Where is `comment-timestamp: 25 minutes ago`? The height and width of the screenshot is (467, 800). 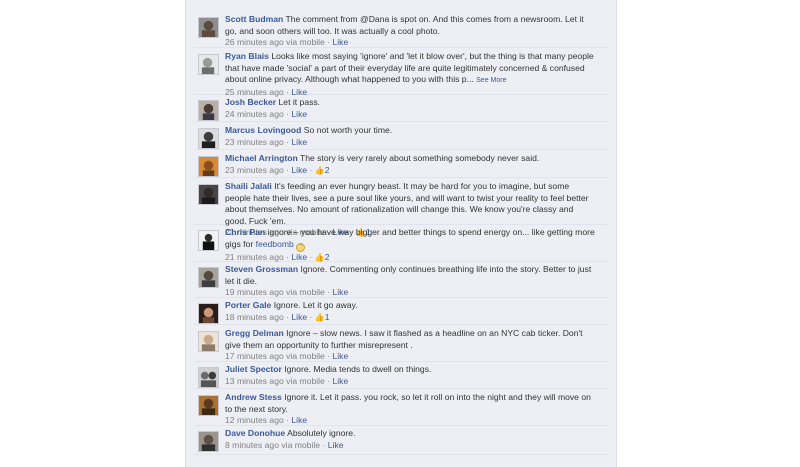 comment-timestamp: 25 minutes ago is located at coordinates (254, 92).